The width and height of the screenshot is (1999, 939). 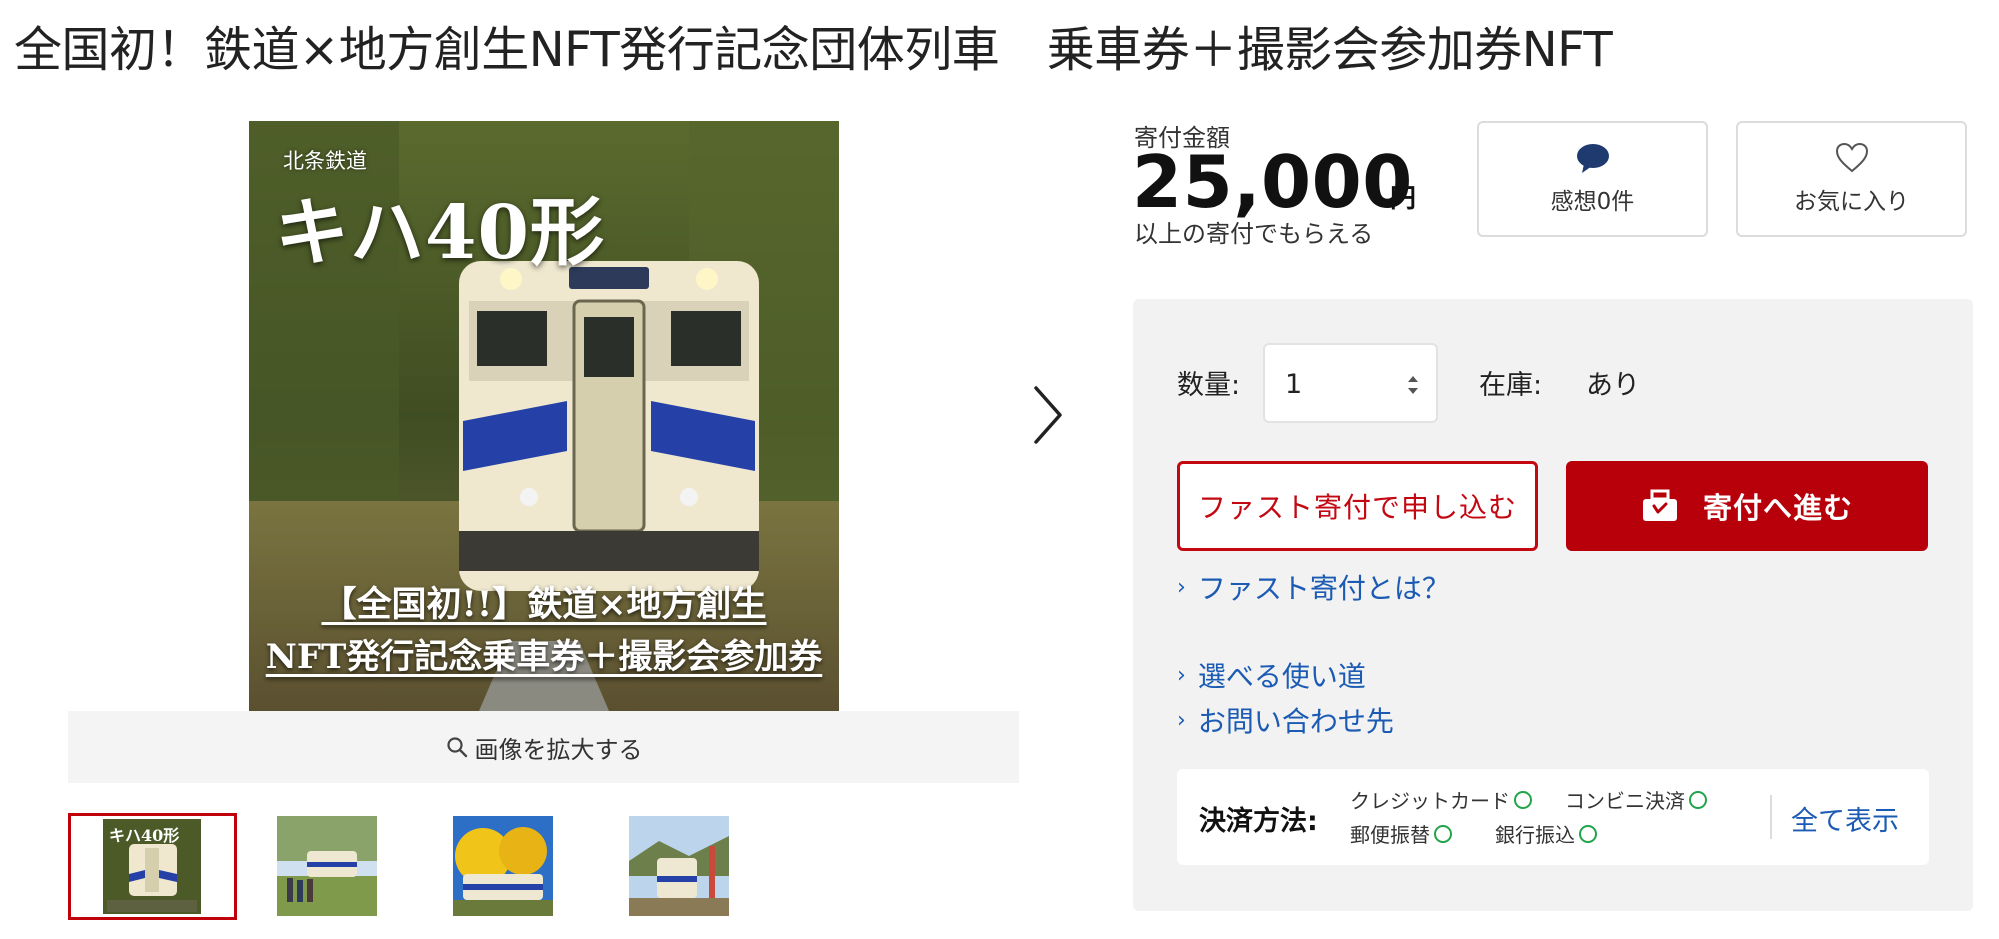 I want to click on comments-button: 感想0件, so click(x=1592, y=179).